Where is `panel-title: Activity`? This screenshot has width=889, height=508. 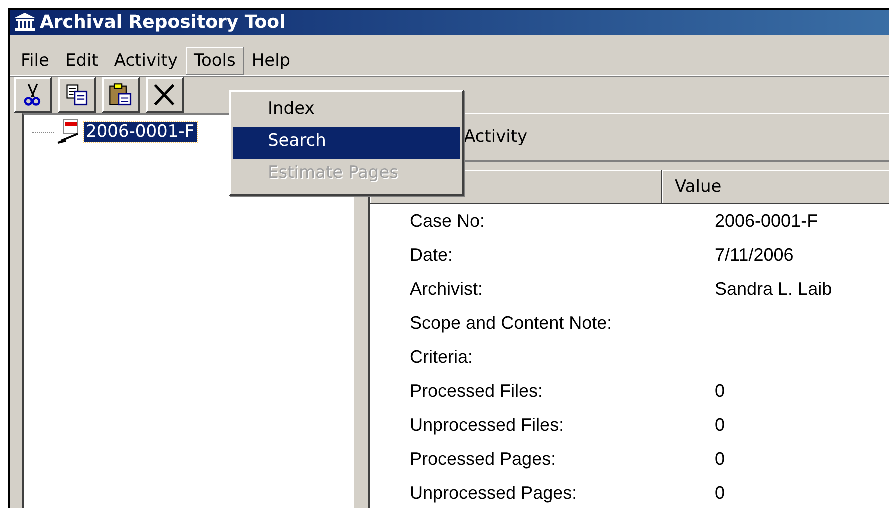
panel-title: Activity is located at coordinates (496, 137).